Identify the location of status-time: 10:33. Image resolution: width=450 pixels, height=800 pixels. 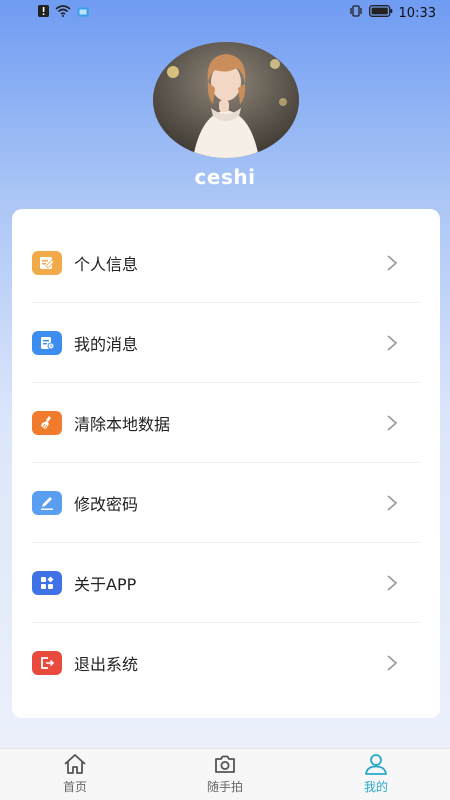
(417, 13).